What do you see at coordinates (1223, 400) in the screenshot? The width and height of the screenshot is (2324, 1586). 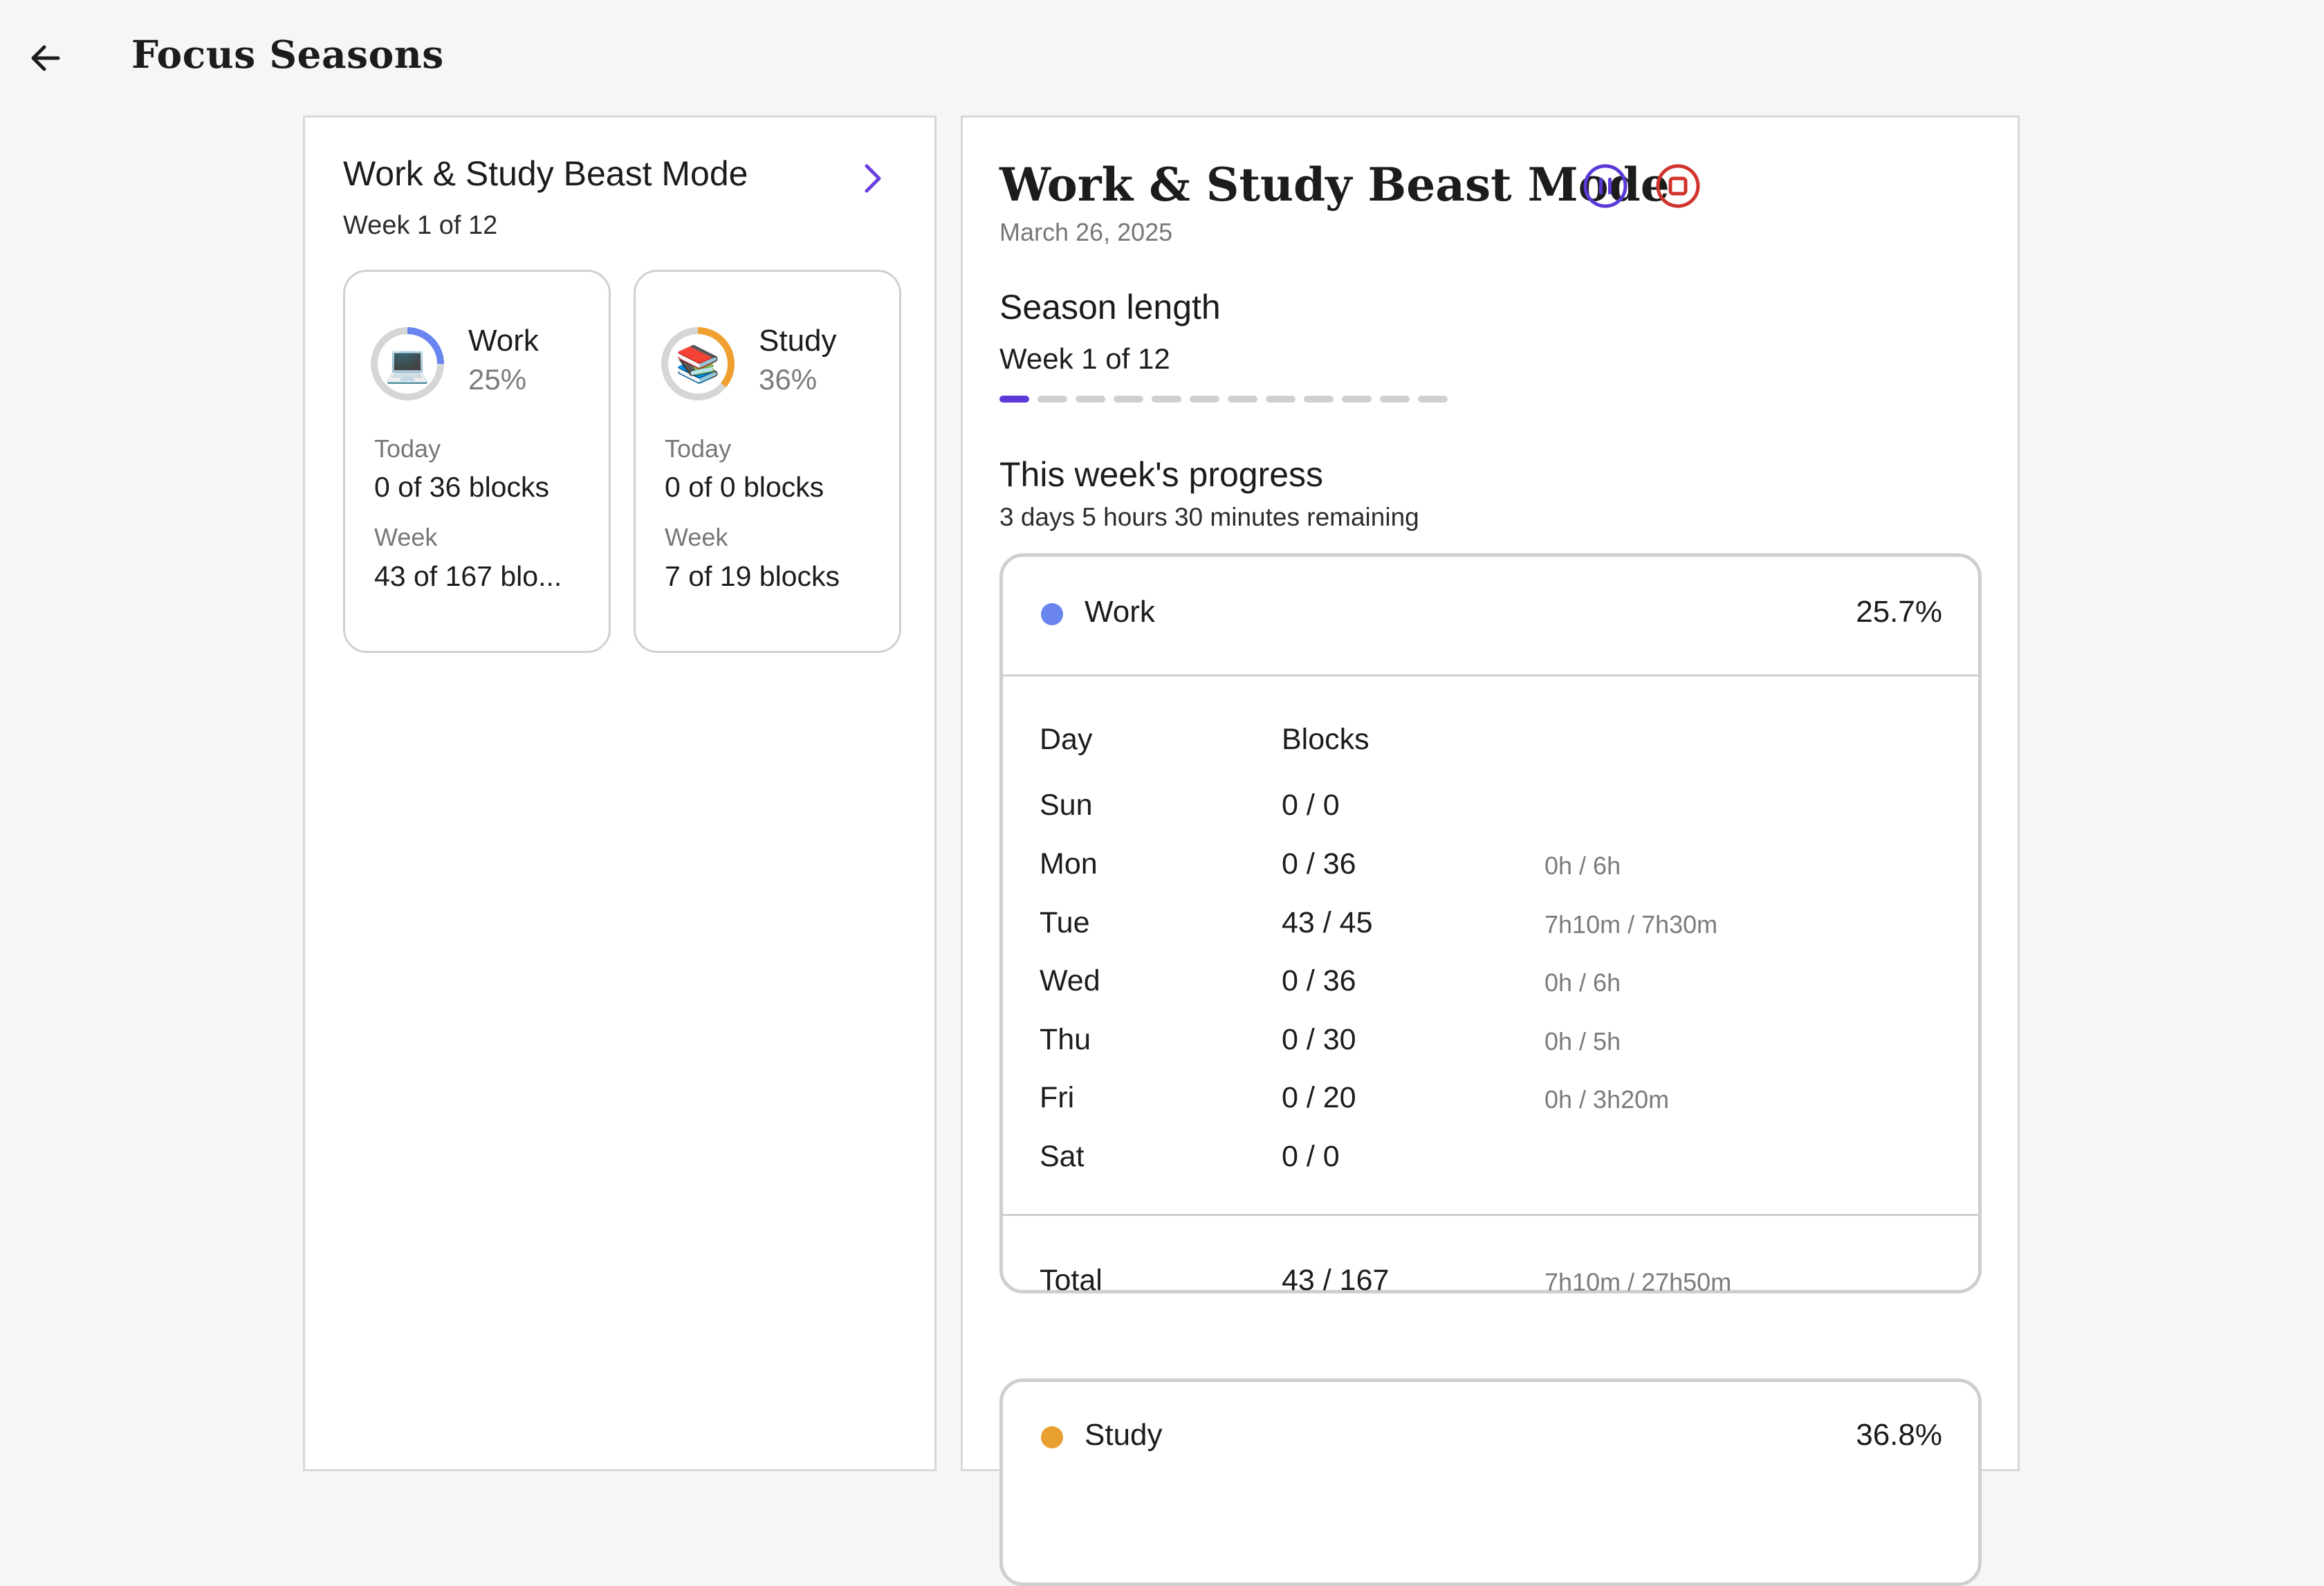 I see `season-week-progress` at bounding box center [1223, 400].